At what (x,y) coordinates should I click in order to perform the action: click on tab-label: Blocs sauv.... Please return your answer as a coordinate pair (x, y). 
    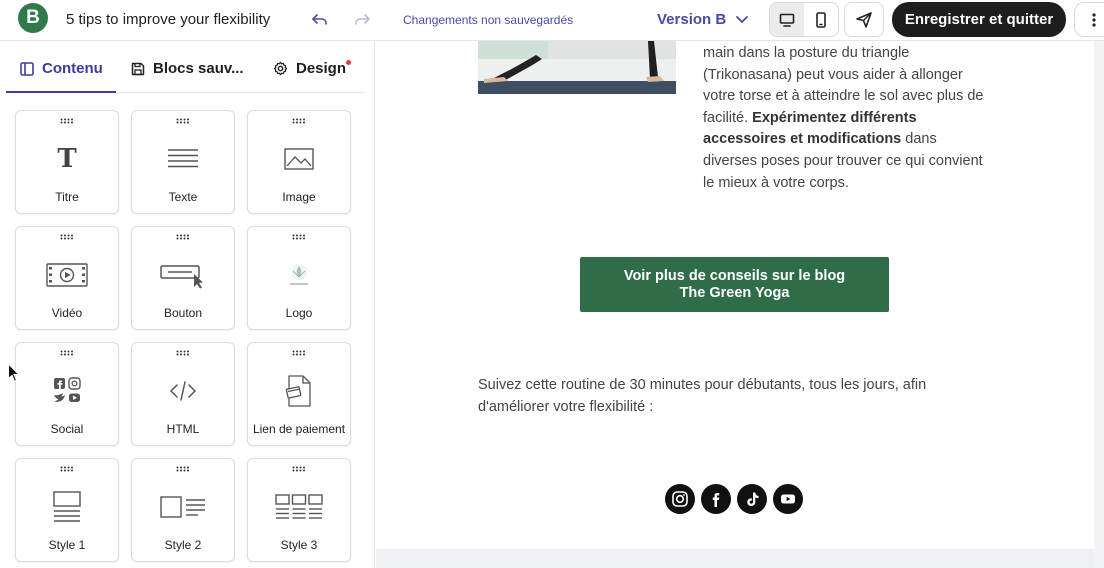
    Looking at the image, I should click on (198, 68).